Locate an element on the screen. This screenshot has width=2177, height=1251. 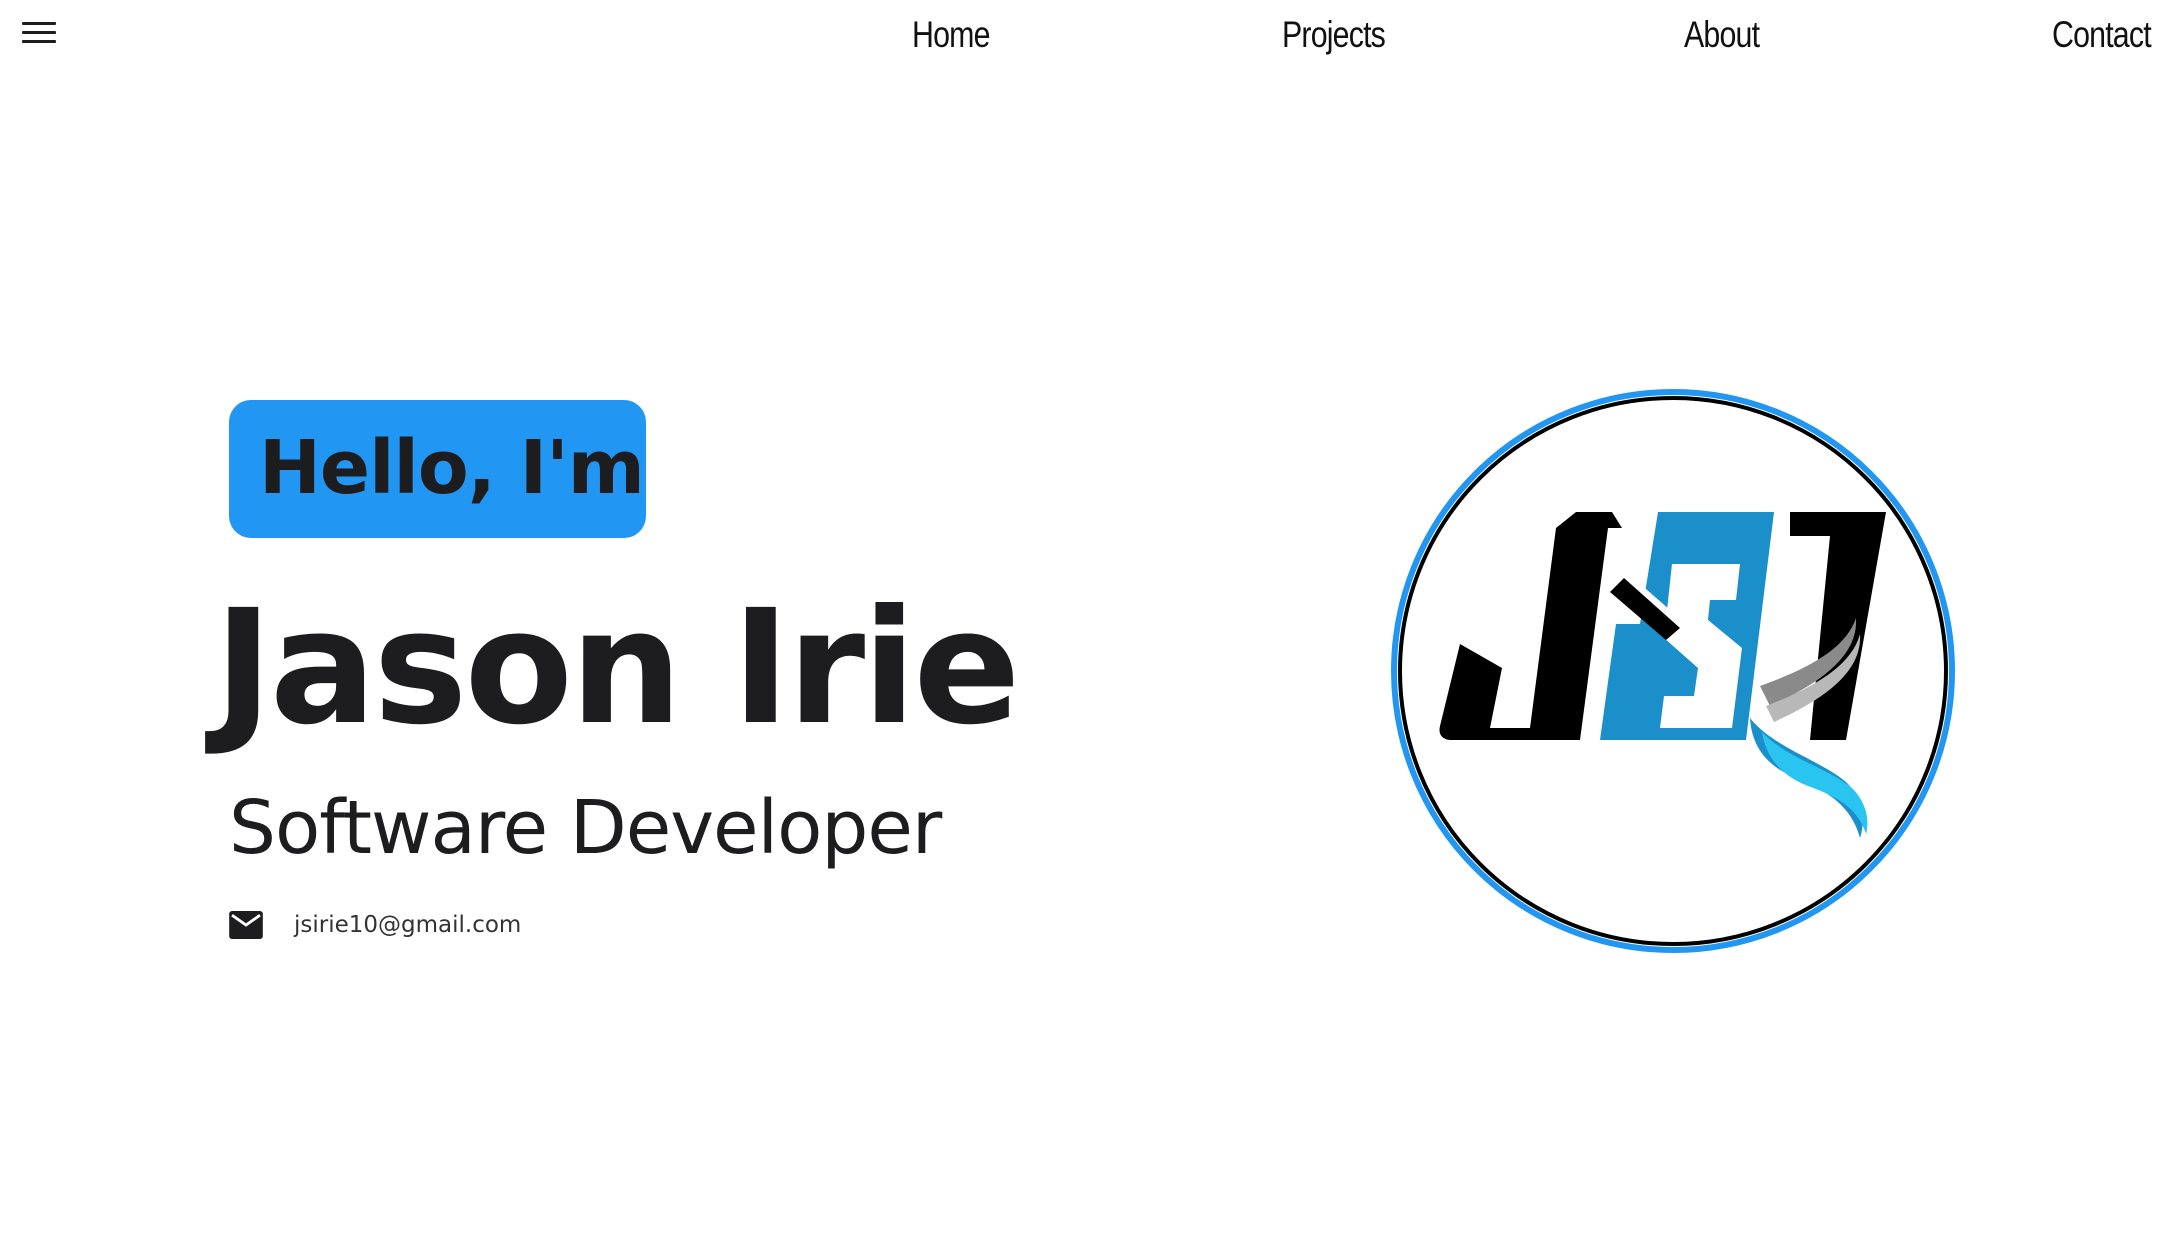
nav-about: About is located at coordinates (1722, 35).